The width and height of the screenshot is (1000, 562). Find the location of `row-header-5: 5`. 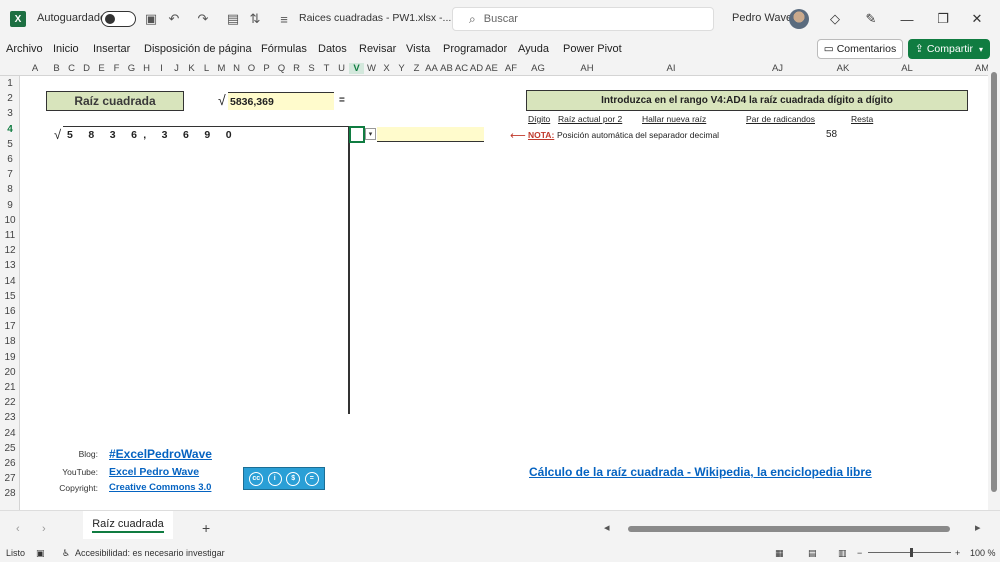

row-header-5: 5 is located at coordinates (10, 144).